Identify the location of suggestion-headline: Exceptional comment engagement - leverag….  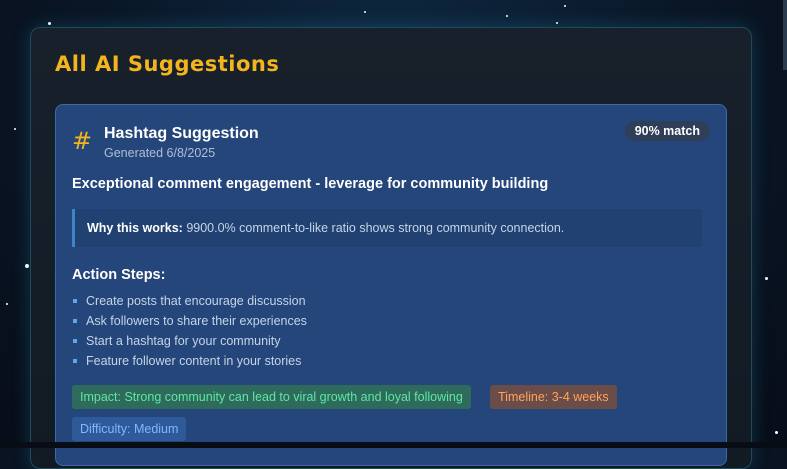
(310, 184).